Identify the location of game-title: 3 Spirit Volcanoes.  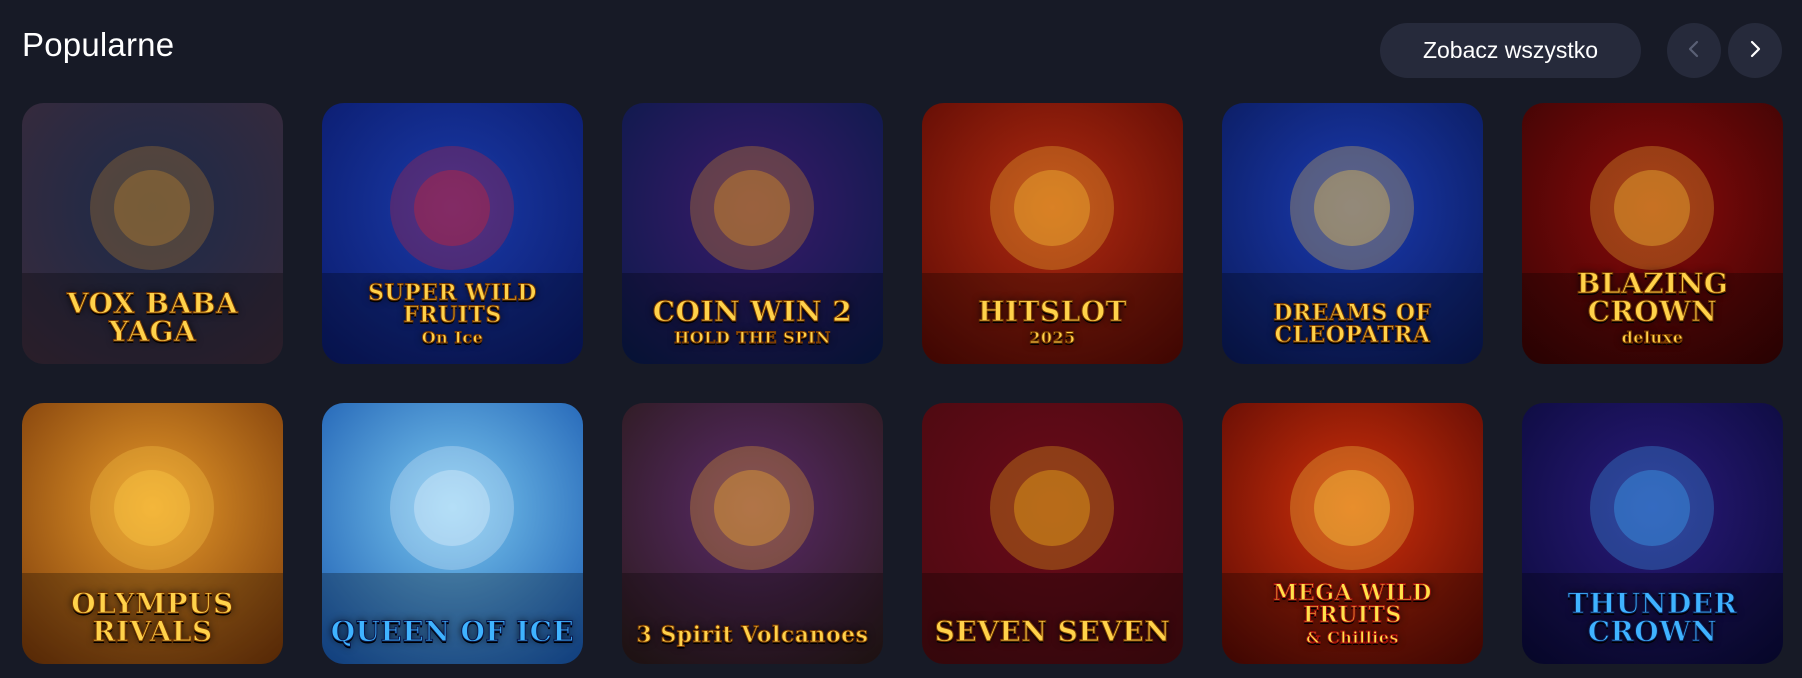
(752, 635).